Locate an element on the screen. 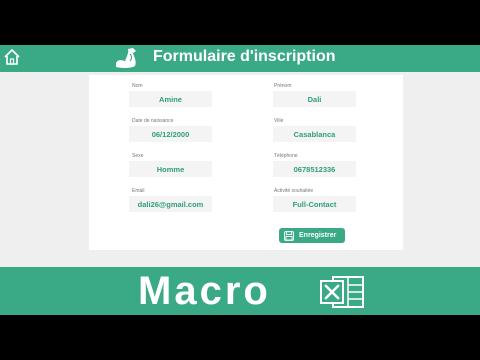 The image size is (480, 360). date-naissance-label: Date de naissance is located at coordinates (153, 121).